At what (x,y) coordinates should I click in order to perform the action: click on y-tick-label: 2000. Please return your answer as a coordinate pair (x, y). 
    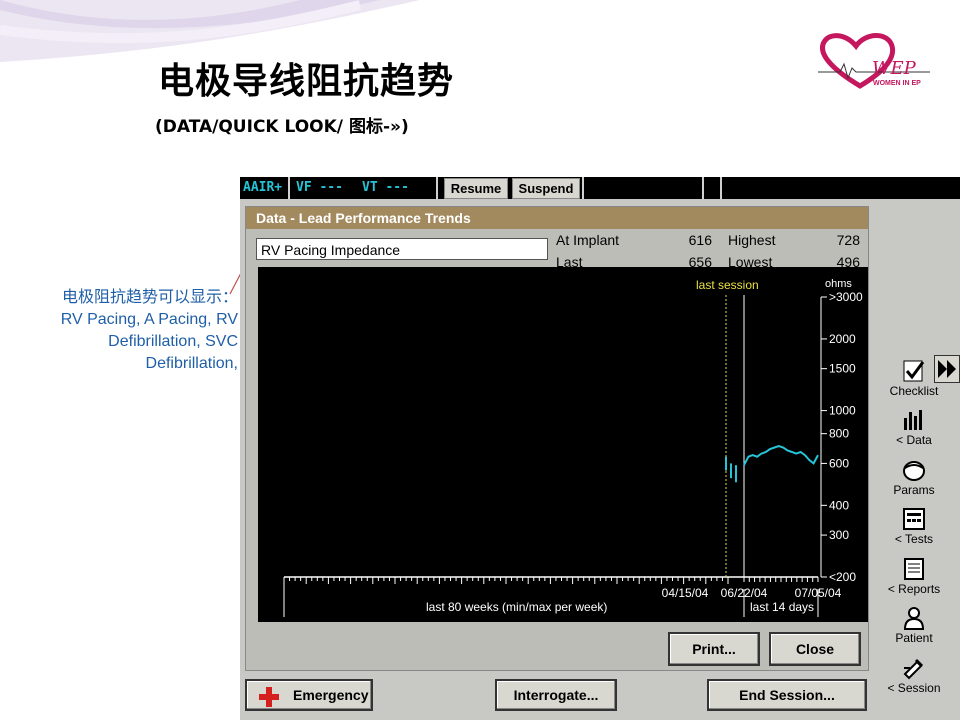
    Looking at the image, I should click on (842, 339).